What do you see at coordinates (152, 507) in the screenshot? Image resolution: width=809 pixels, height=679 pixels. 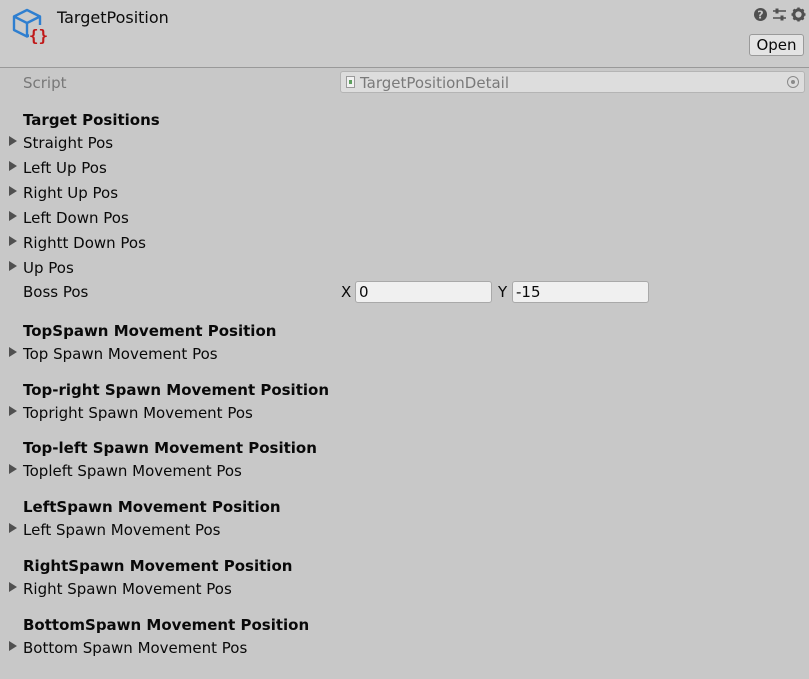 I see `section-header: LeftSpawn Movement Position` at bounding box center [152, 507].